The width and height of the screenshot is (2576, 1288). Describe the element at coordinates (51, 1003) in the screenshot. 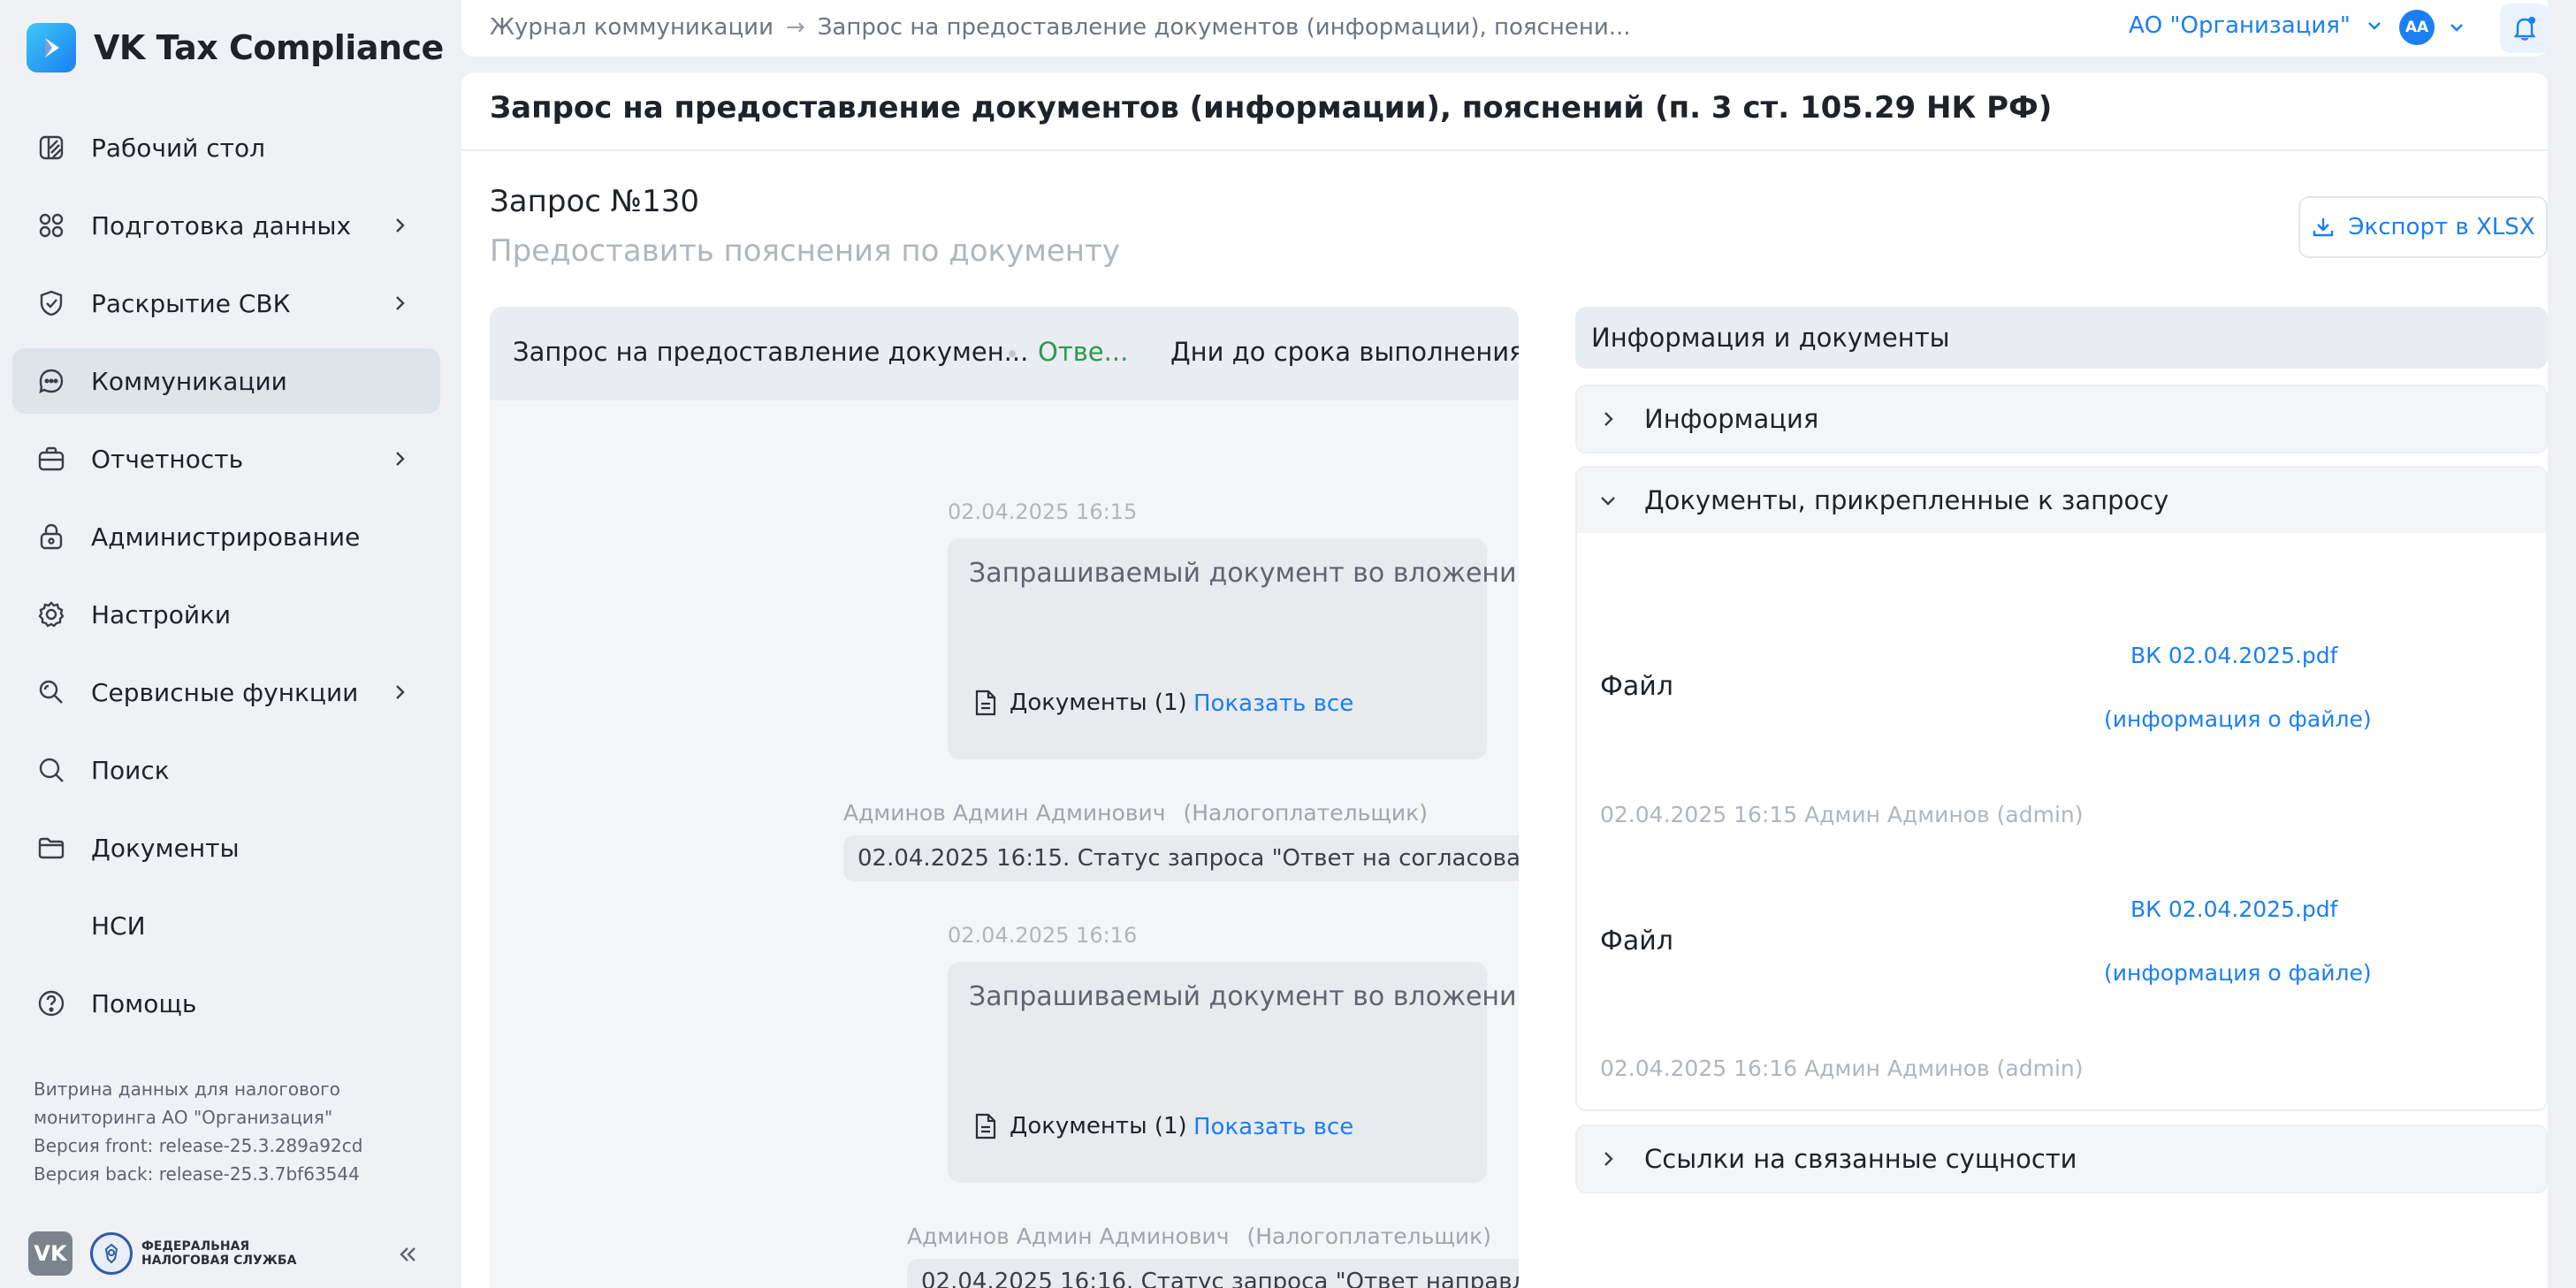

I see `help-icon` at that location.